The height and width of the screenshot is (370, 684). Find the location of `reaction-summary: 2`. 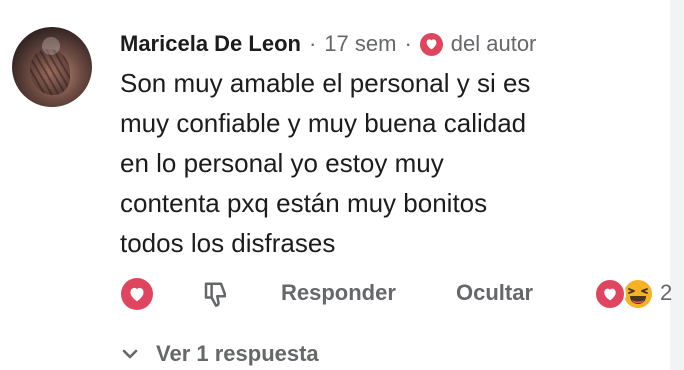

reaction-summary: 2 is located at coordinates (639, 293).